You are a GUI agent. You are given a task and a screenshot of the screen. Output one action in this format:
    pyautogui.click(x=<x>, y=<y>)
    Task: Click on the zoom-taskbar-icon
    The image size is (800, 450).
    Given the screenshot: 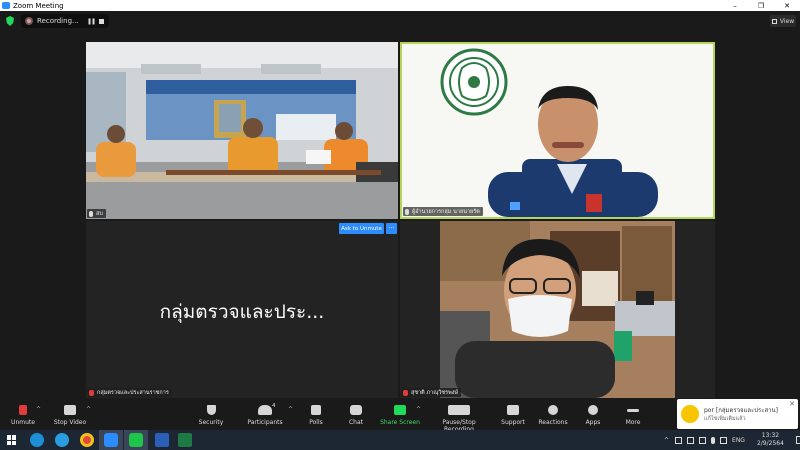 What is the action you would take?
    pyautogui.click(x=111, y=440)
    